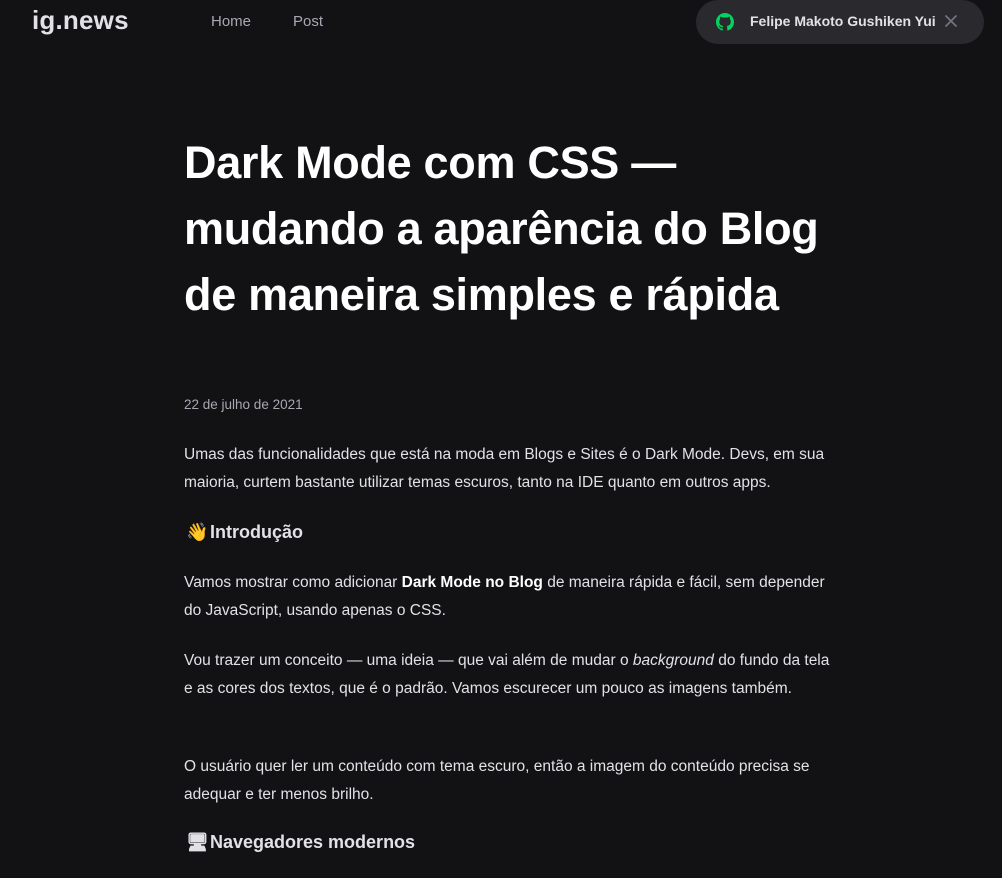 The image size is (1002, 878). What do you see at coordinates (231, 21) in the screenshot?
I see `nav-home-link: Home` at bounding box center [231, 21].